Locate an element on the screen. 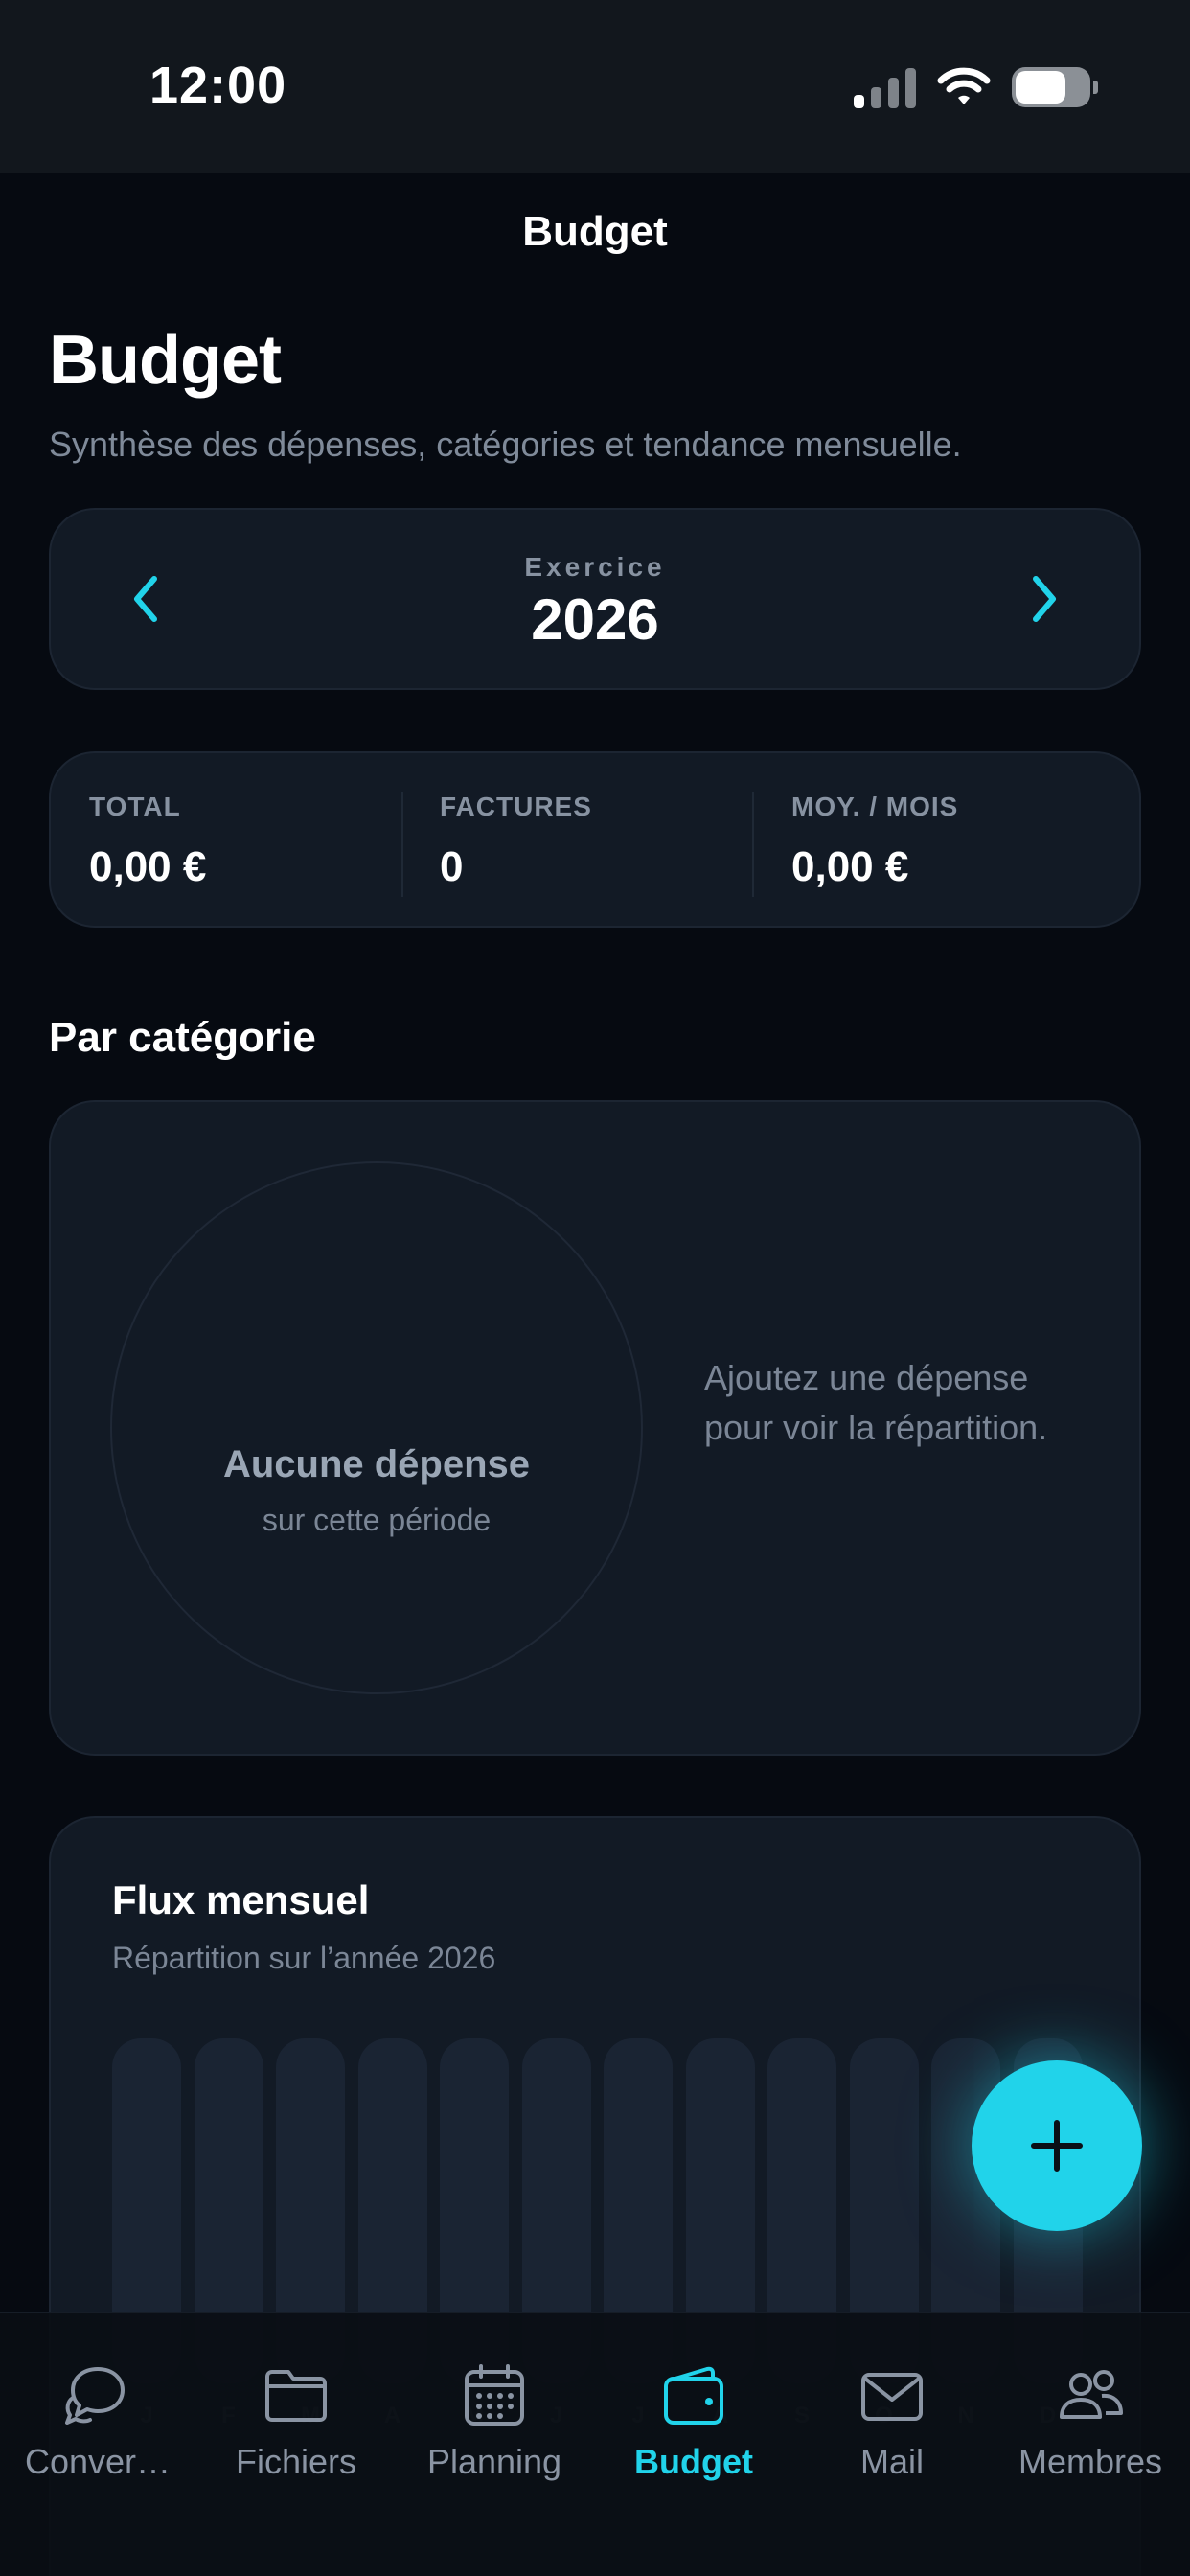 The image size is (1190, 2576). status-icons is located at coordinates (976, 87).